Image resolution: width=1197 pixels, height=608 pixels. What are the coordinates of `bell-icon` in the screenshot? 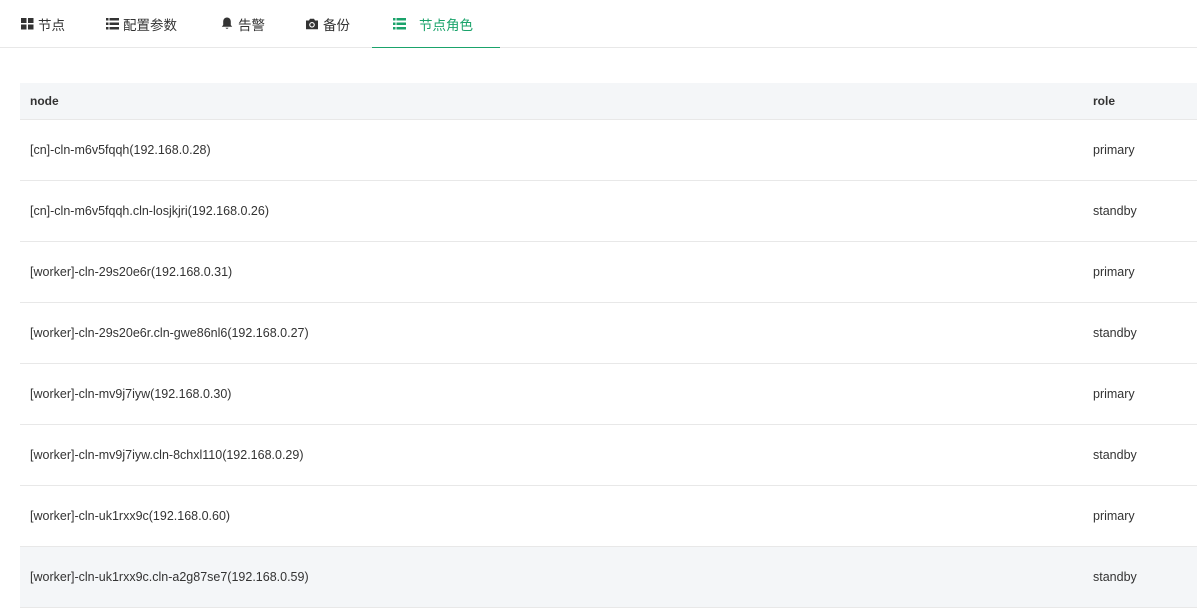 It's located at (227, 24).